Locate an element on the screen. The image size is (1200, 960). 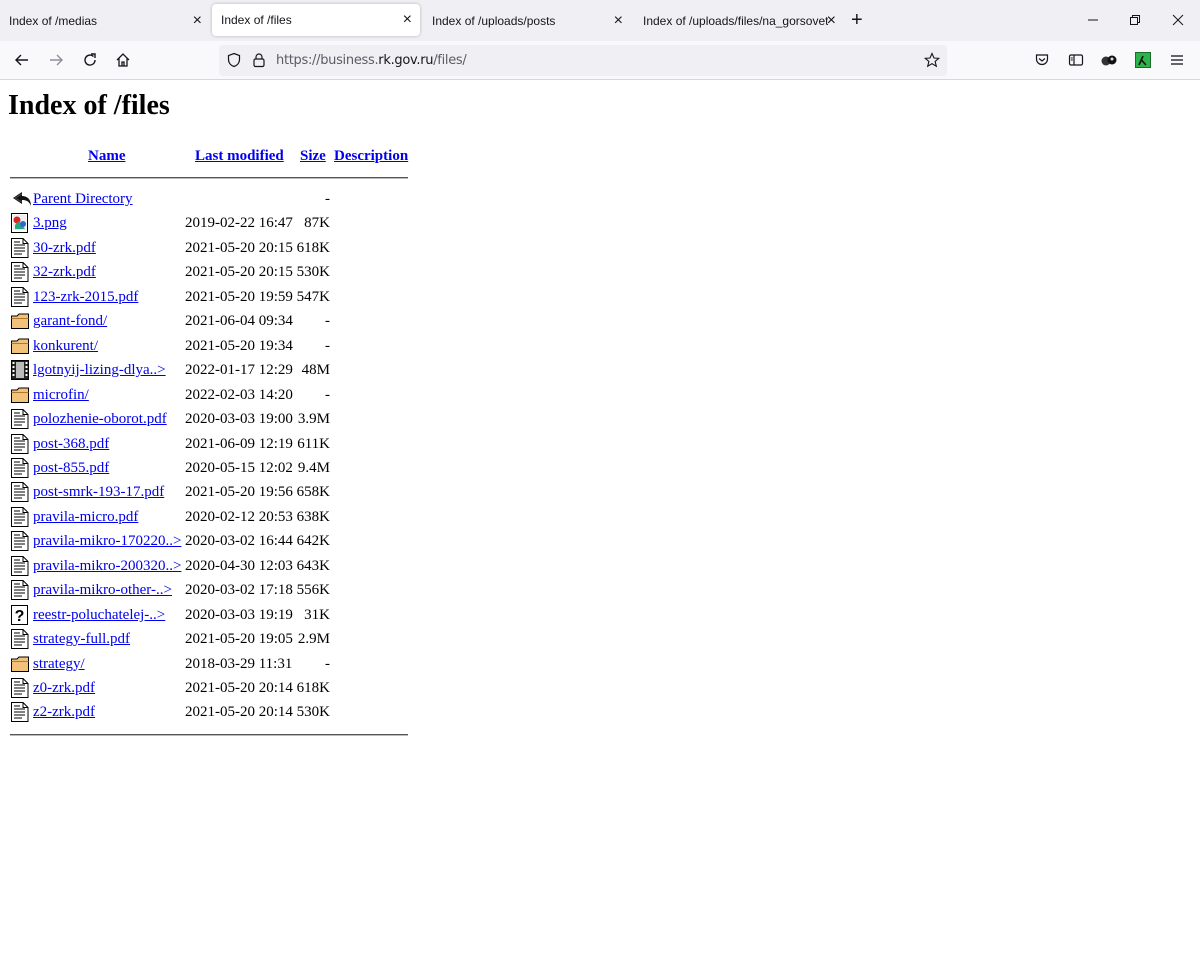
tab-title: Index of /medias is located at coordinates (53, 20).